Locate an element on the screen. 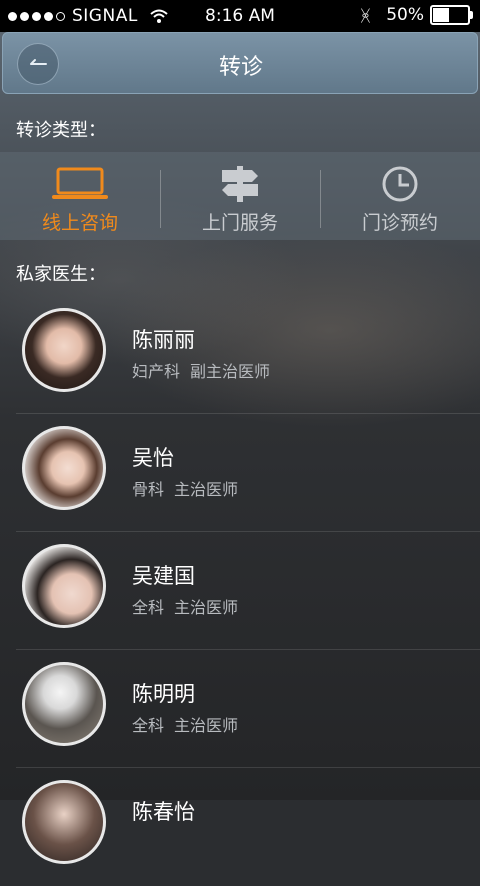 The image size is (480, 886). referral-type-tabs: 线上咨询 上门服务 门诊预约 is located at coordinates (240, 196).